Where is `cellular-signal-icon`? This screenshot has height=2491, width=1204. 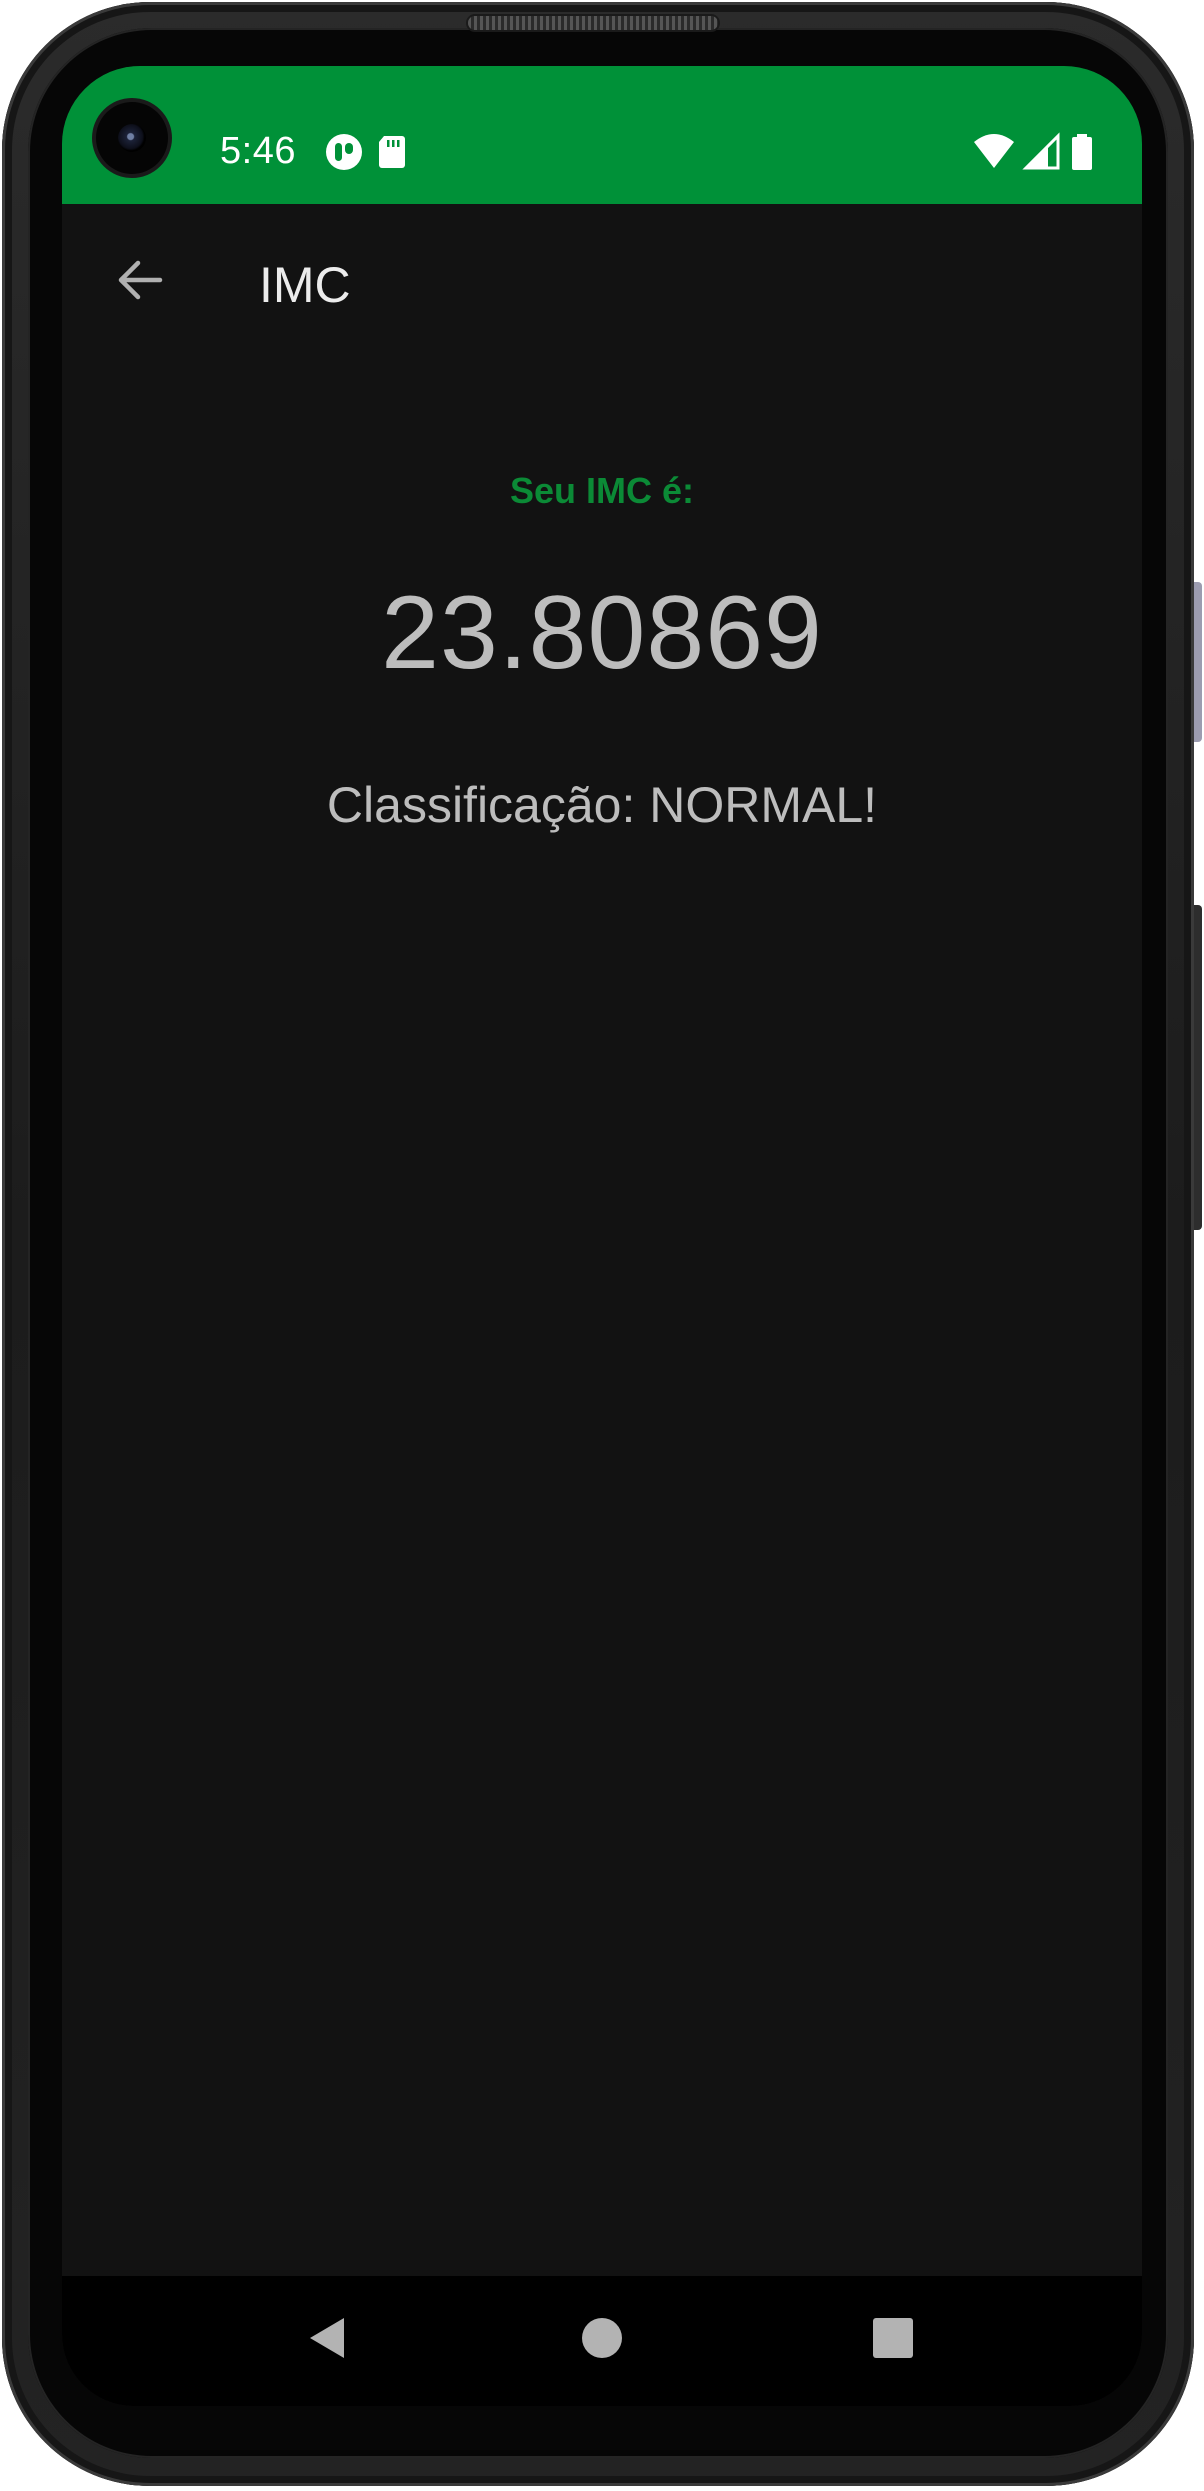
cellular-signal-icon is located at coordinates (1042, 152).